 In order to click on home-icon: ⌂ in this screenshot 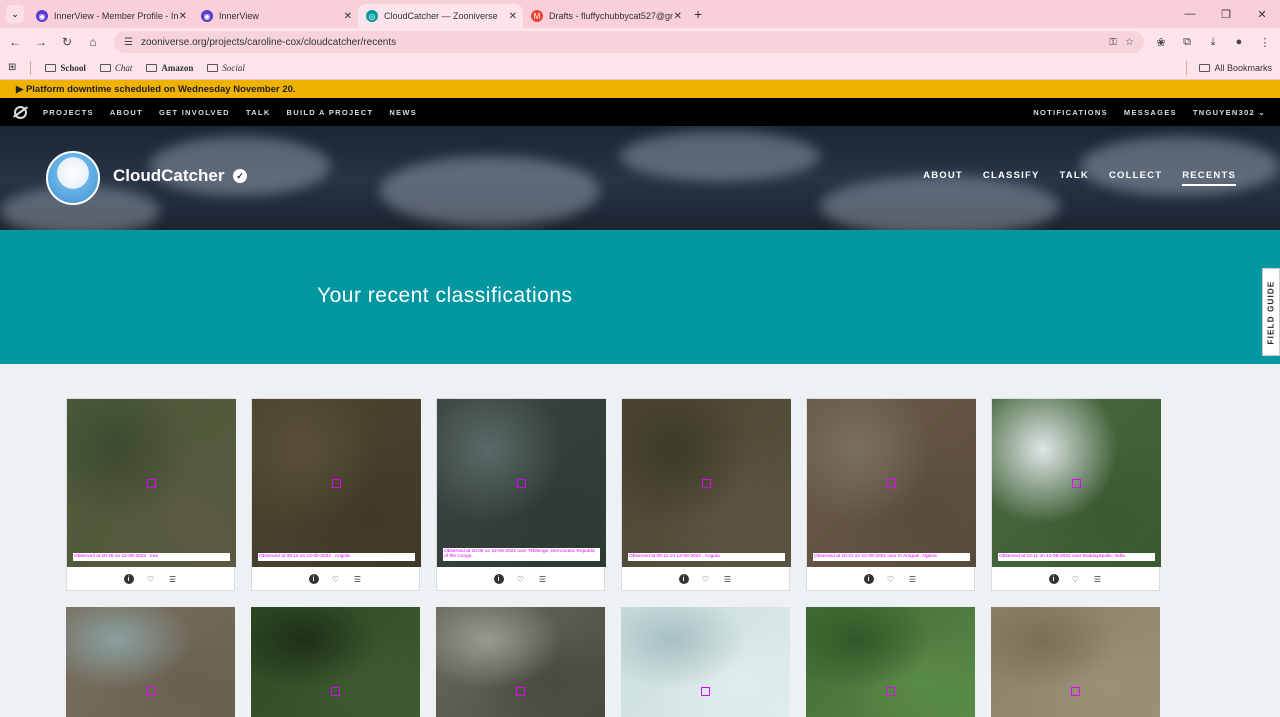, I will do `click(93, 42)`.